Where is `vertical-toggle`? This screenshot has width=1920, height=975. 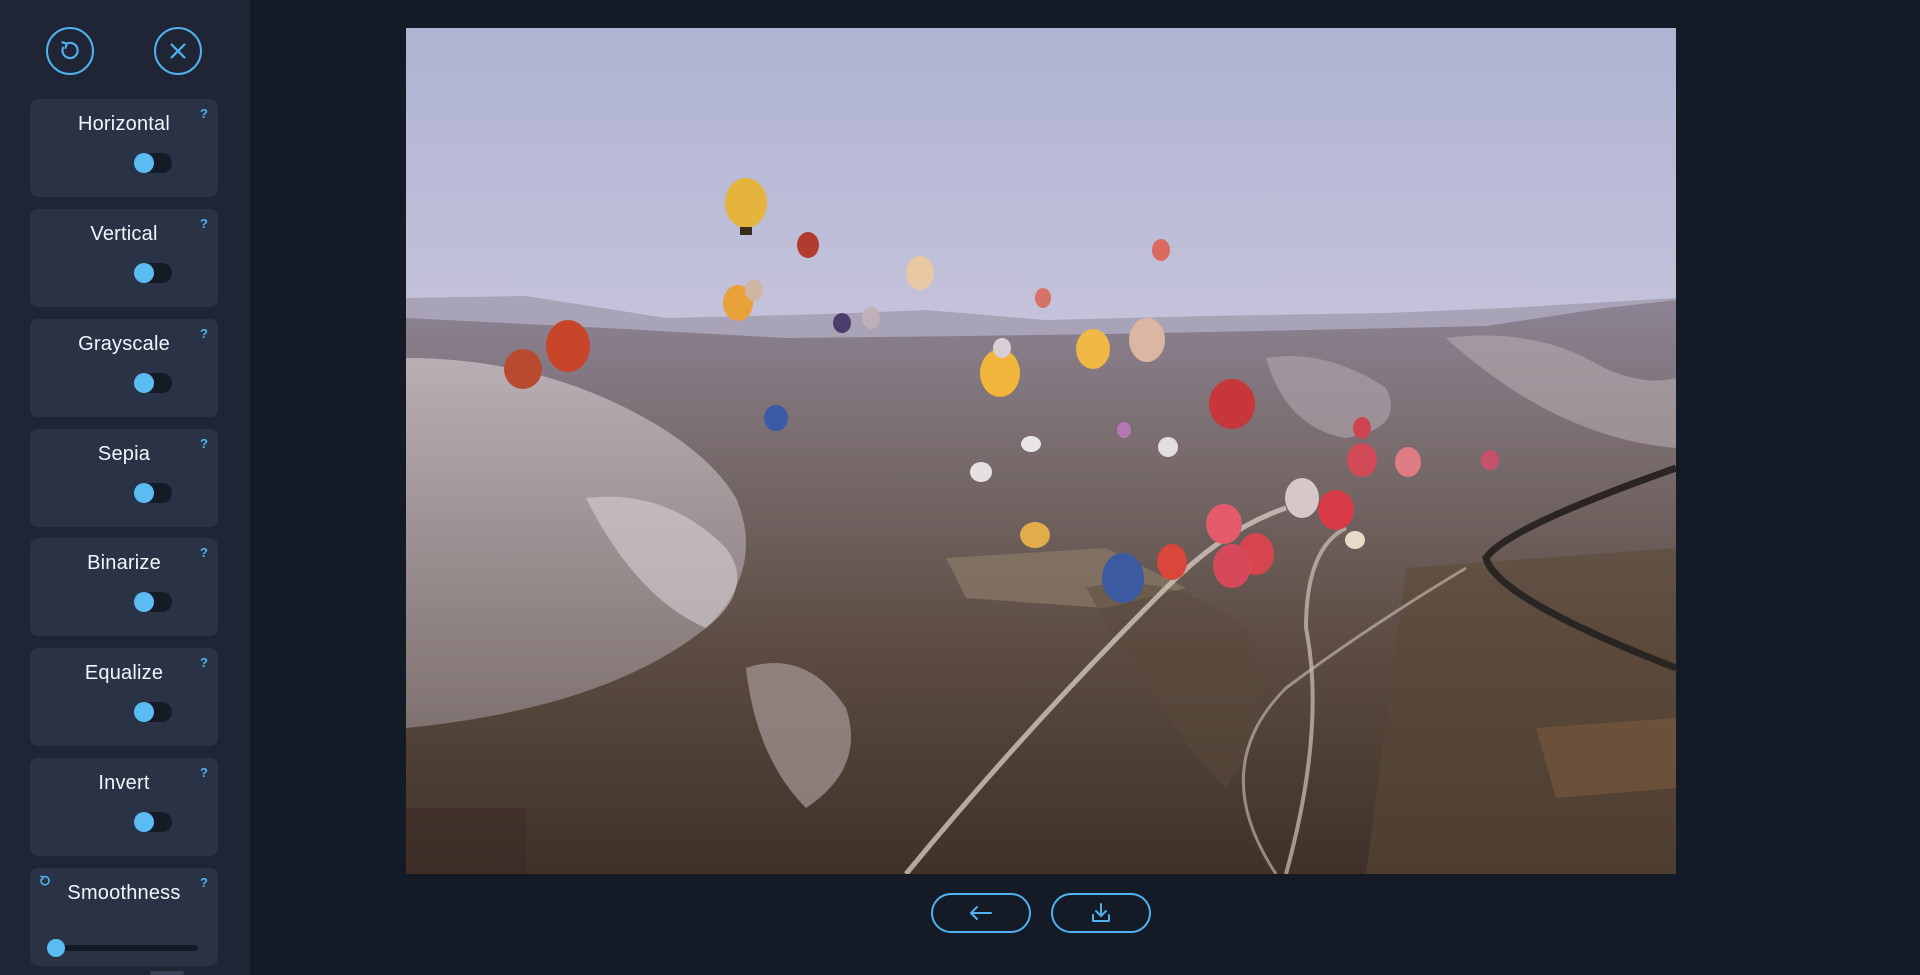
vertical-toggle is located at coordinates (153, 273).